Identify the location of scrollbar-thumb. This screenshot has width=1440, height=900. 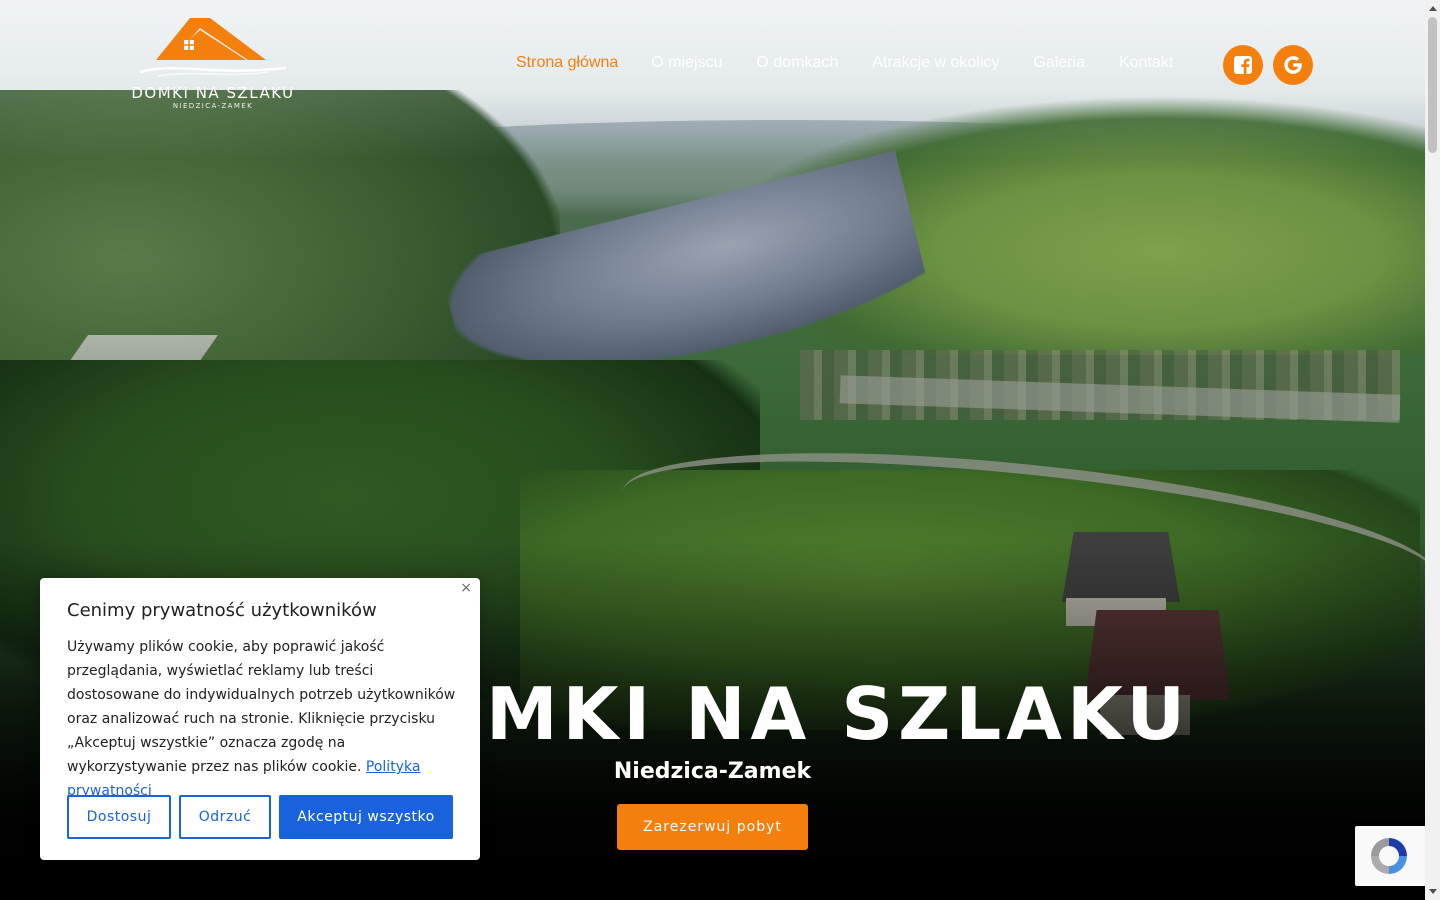
(1432, 85).